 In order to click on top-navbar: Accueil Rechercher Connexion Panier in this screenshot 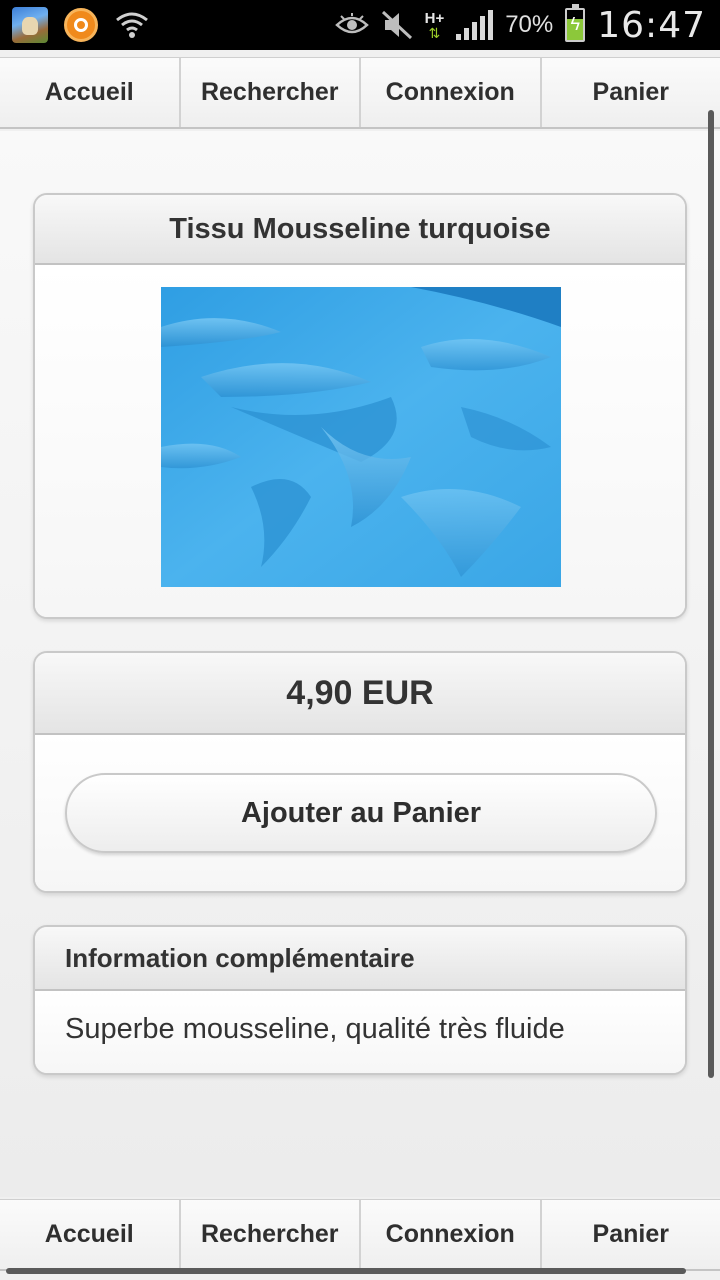, I will do `click(360, 93)`.